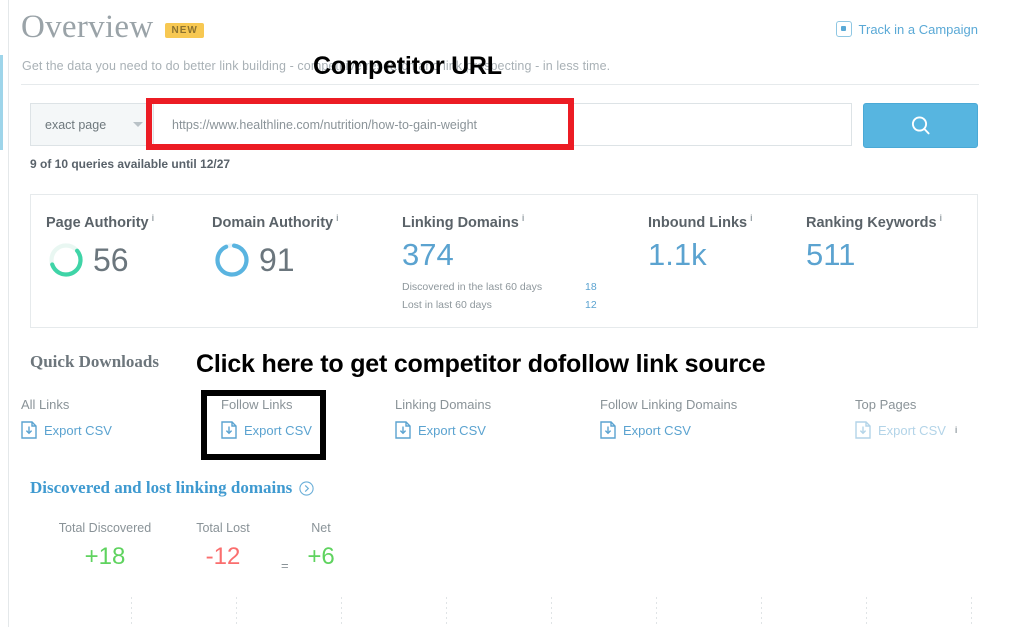  What do you see at coordinates (843, 29) in the screenshot?
I see `add-square-icon` at bounding box center [843, 29].